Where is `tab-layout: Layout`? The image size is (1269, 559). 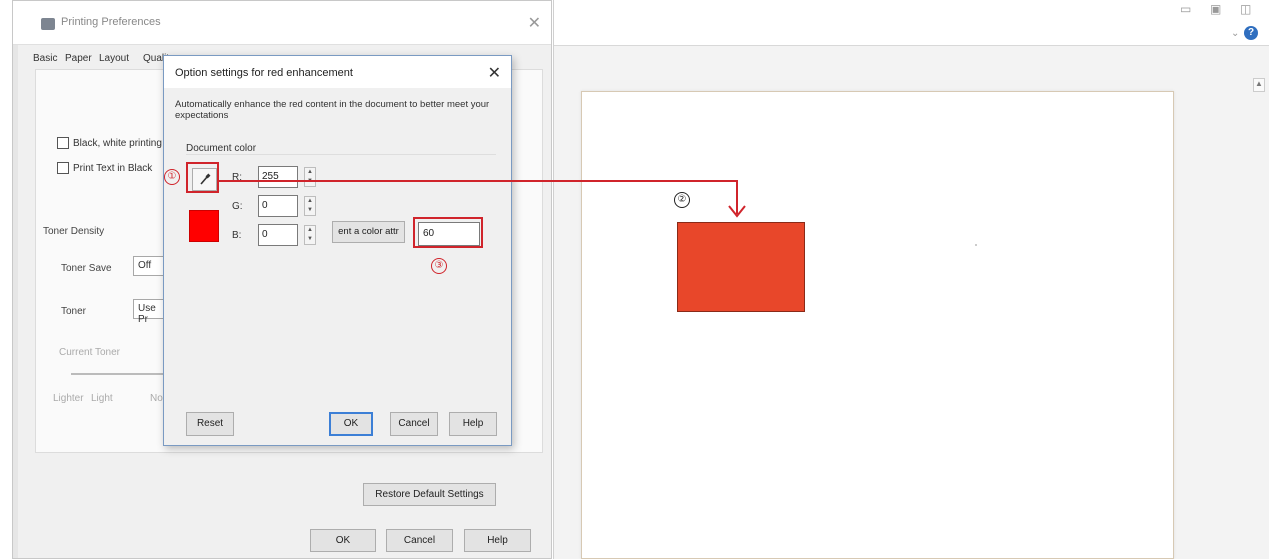
tab-layout: Layout is located at coordinates (114, 58).